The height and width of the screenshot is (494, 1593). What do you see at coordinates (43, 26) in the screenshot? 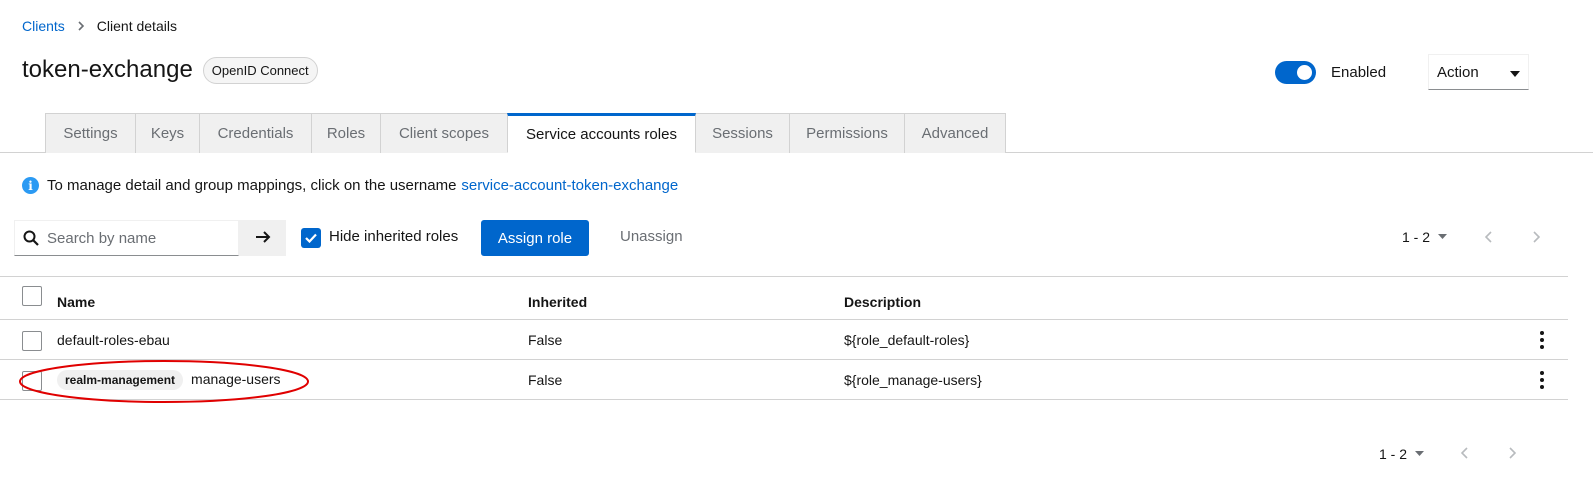
I see `breadcrumb-clients-link: Clients` at bounding box center [43, 26].